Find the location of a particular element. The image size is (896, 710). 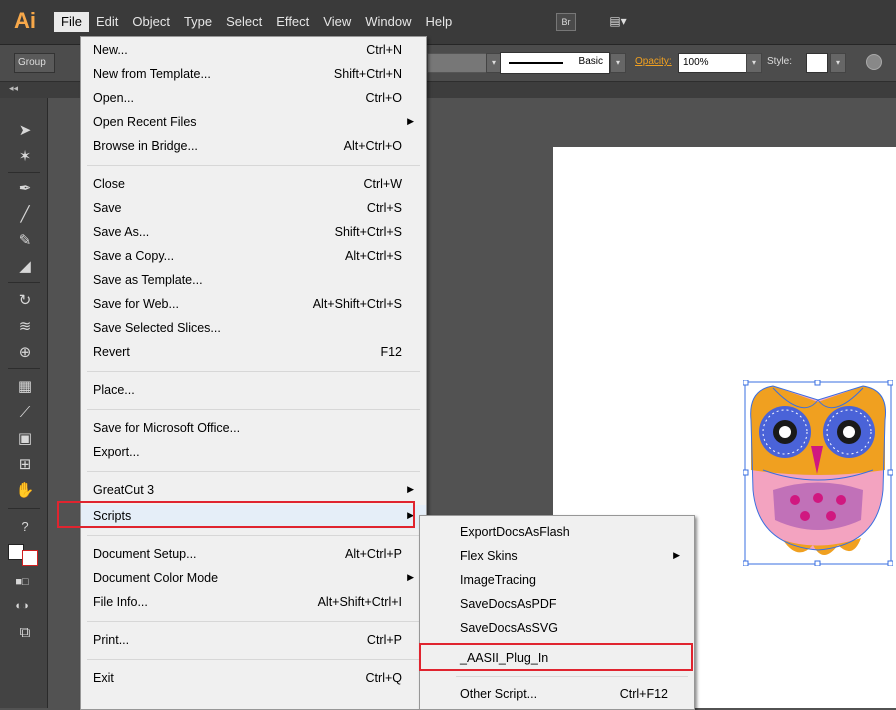

collapse-panels-icon: ◂◂ is located at coordinates (13, 88).